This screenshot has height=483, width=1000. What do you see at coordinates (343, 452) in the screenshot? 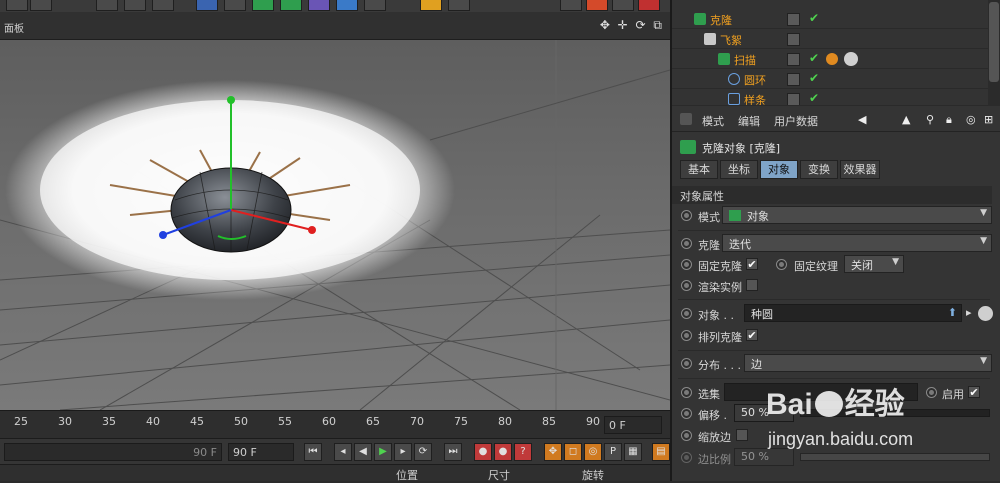
I see `prev-key-icon: ◂` at bounding box center [343, 452].